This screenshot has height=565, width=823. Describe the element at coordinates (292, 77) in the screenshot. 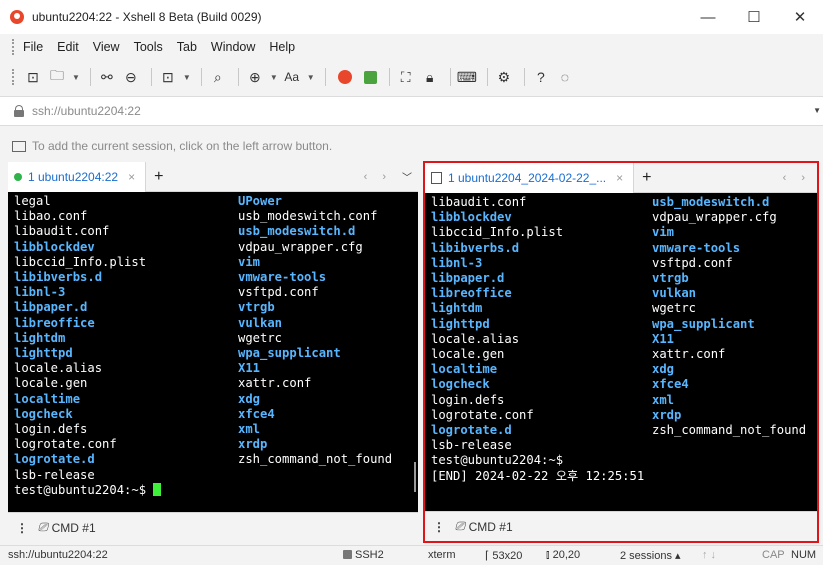

I see `font-icon: Aa` at that location.